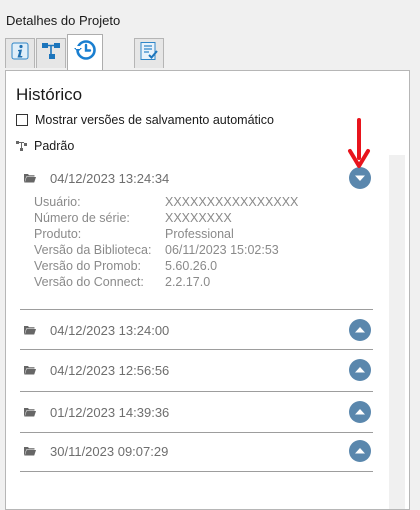 This screenshot has width=420, height=510. I want to click on tree-node-icon, so click(21, 146).